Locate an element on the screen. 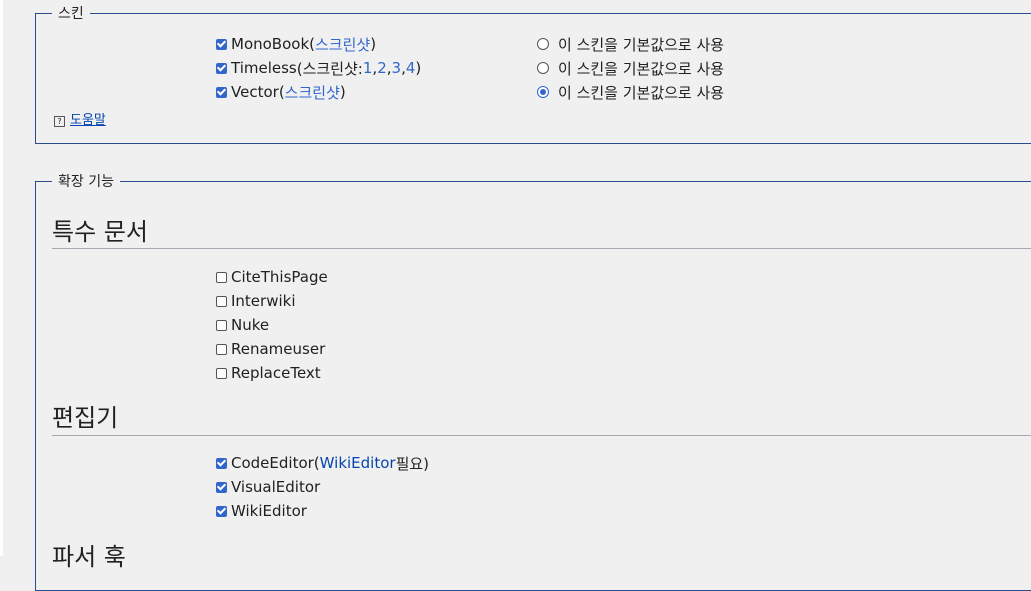  extension-row: CodeEditor (WikiEditor 필요) is located at coordinates (322, 463).